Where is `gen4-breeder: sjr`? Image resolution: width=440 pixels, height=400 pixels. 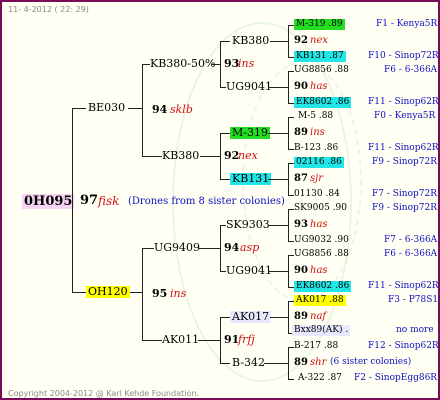 gen4-breeder: sjr is located at coordinates (317, 178).